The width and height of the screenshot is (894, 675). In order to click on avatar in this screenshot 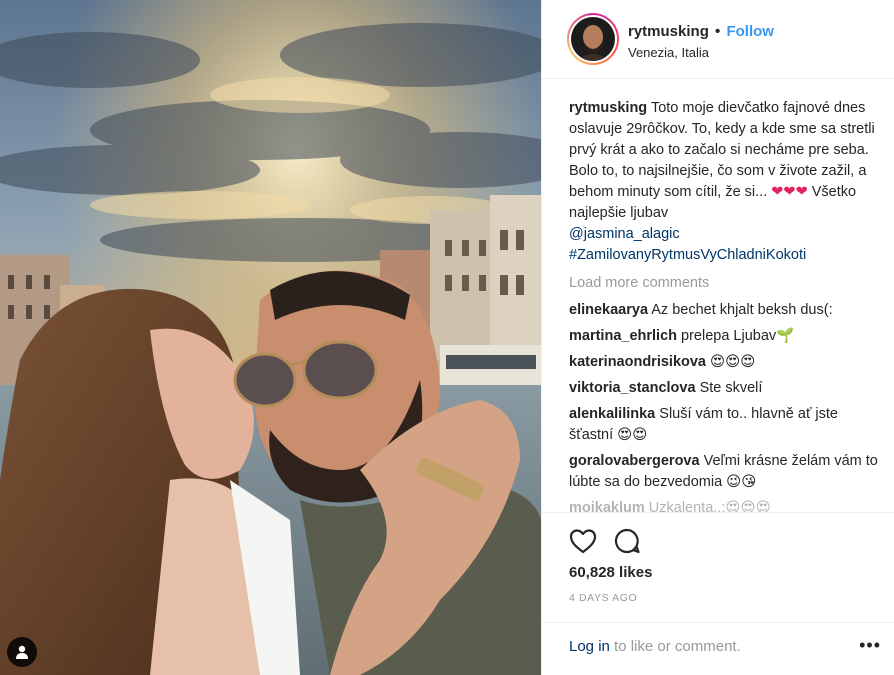, I will do `click(593, 39)`.